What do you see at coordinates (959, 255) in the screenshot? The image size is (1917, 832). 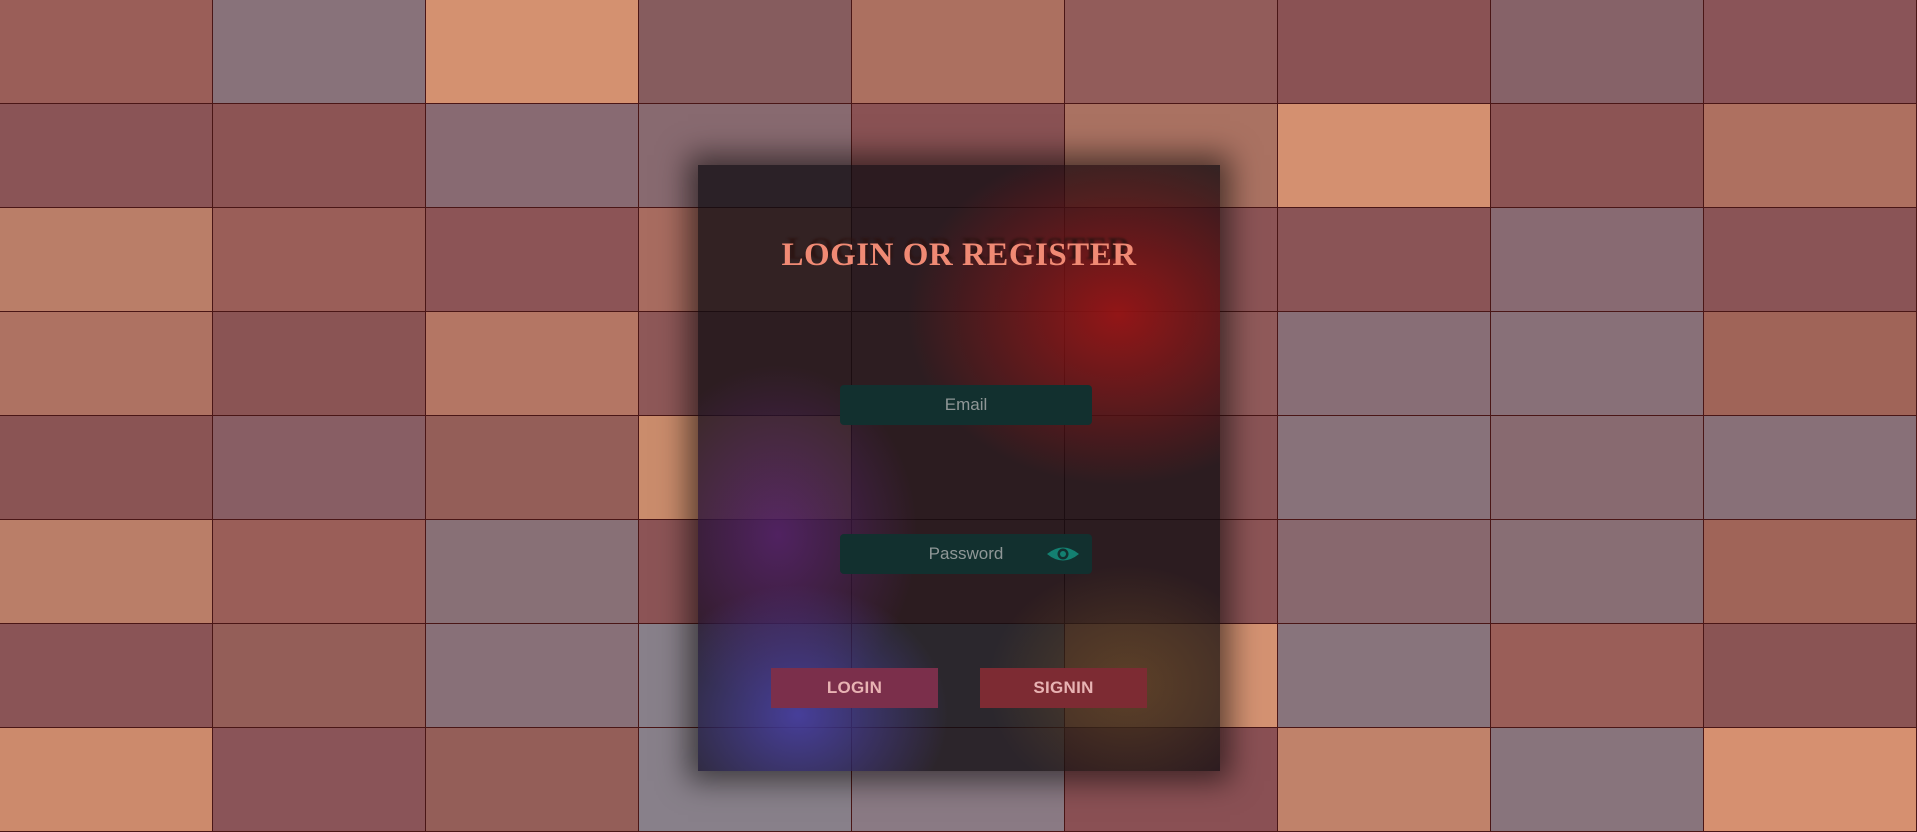 I see `card-title: LOGIN OR REGISTER` at bounding box center [959, 255].